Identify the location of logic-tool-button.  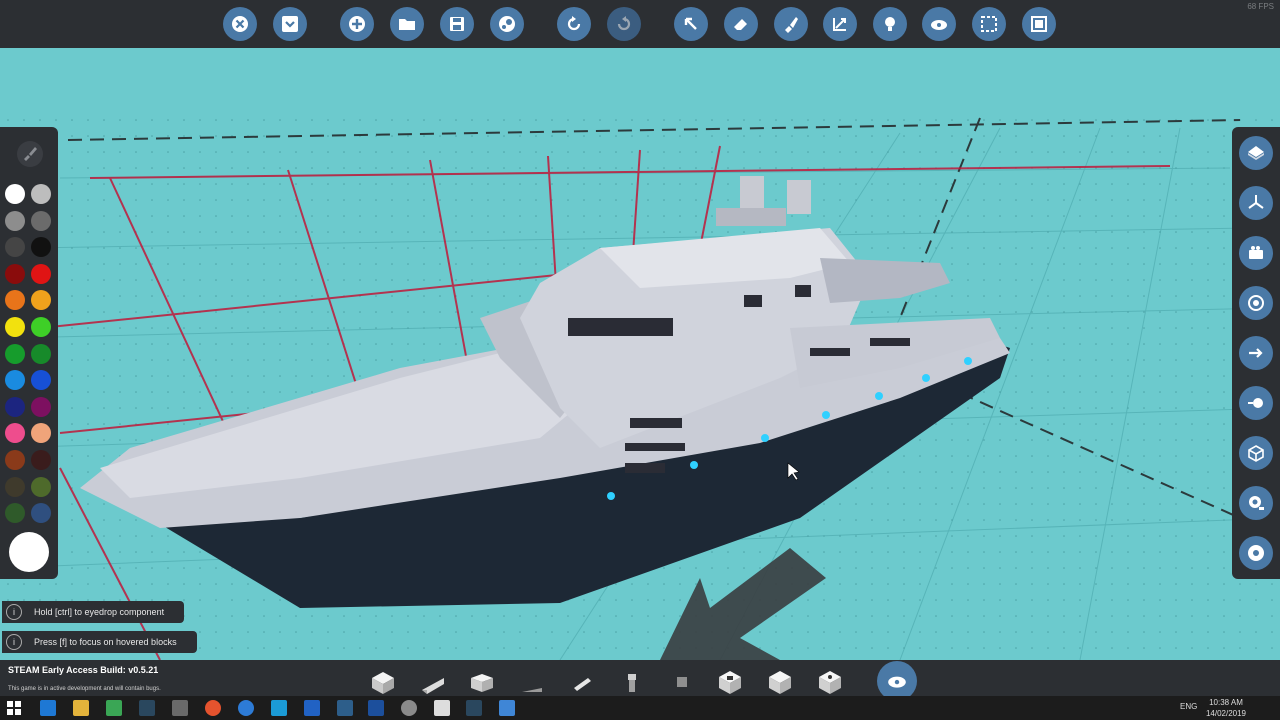
(939, 24).